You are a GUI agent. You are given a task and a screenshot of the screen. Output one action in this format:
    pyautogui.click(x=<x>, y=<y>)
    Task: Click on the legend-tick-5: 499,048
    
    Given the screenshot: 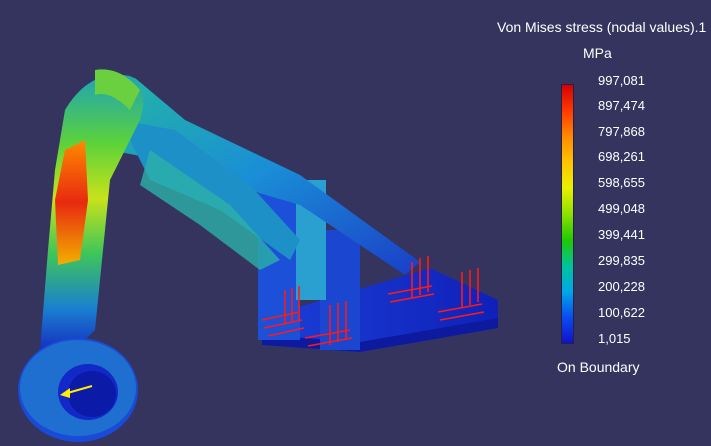 What is the action you would take?
    pyautogui.click(x=621, y=208)
    